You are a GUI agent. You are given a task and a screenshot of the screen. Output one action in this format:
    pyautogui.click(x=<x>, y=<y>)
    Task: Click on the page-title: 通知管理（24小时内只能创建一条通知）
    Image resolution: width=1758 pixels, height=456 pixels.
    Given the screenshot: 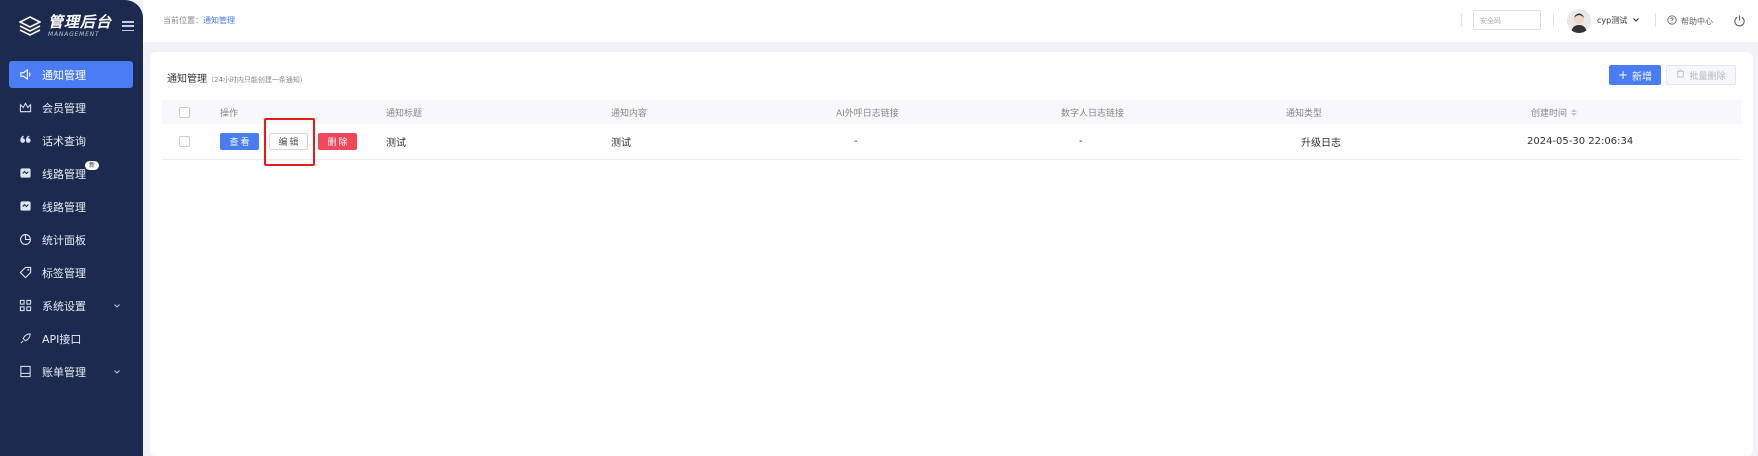 What is the action you would take?
    pyautogui.click(x=237, y=79)
    